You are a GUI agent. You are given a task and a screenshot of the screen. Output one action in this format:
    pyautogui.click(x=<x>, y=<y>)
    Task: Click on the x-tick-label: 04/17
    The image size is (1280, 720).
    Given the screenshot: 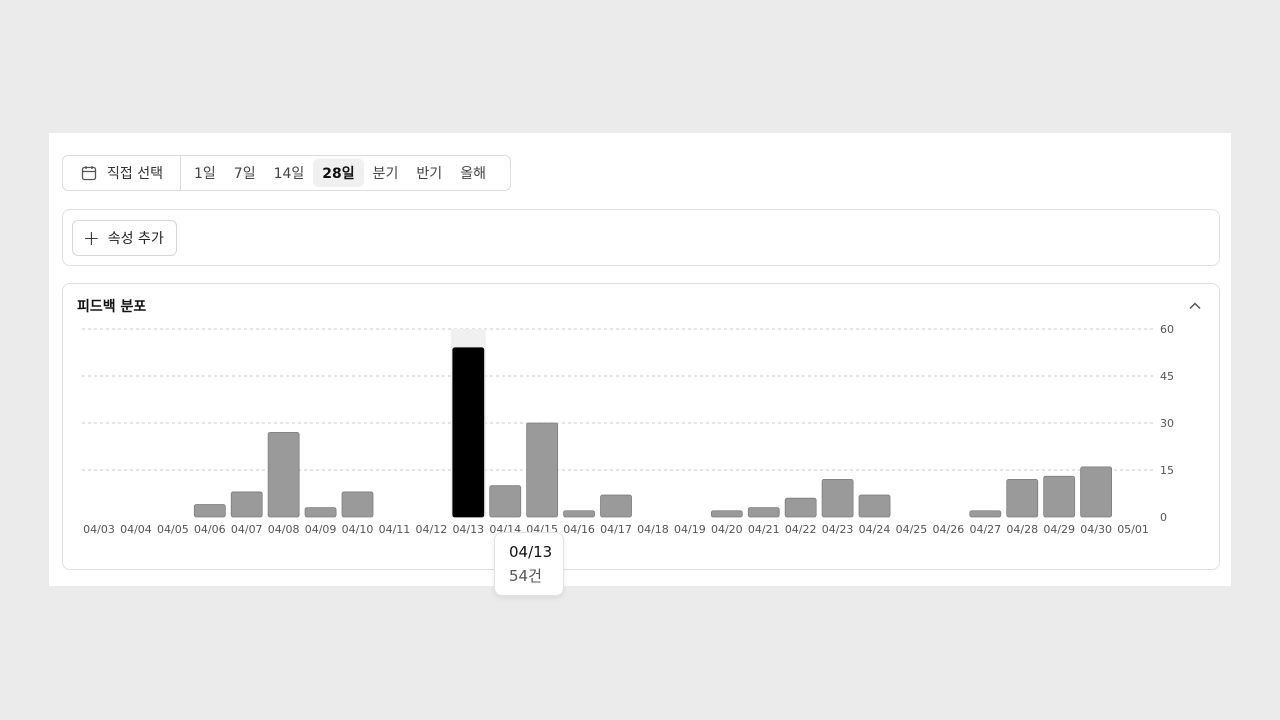 What is the action you would take?
    pyautogui.click(x=616, y=529)
    